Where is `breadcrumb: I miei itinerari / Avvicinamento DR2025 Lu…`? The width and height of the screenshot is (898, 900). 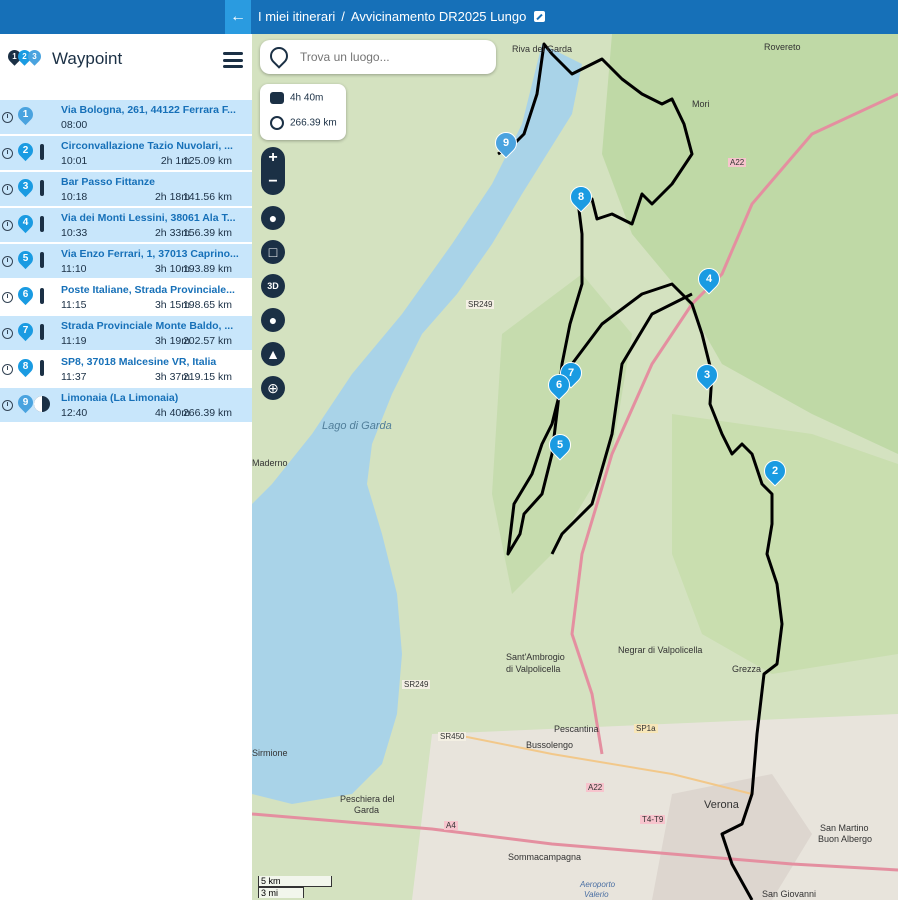
breadcrumb: I miei itinerari / Avvicinamento DR2025 Lu… is located at coordinates (401, 16).